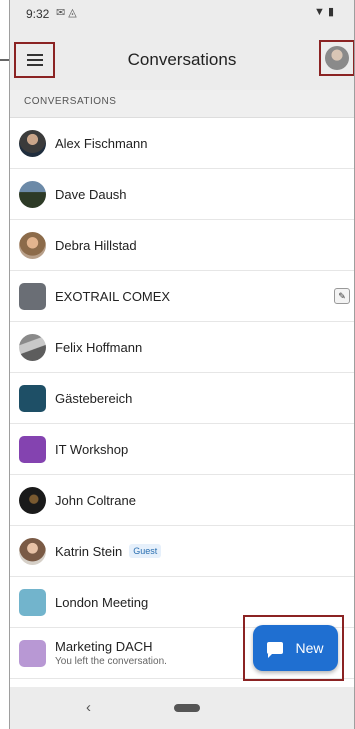 The height and width of the screenshot is (729, 355). Describe the element at coordinates (187, 708) in the screenshot. I see `home-handle` at that location.